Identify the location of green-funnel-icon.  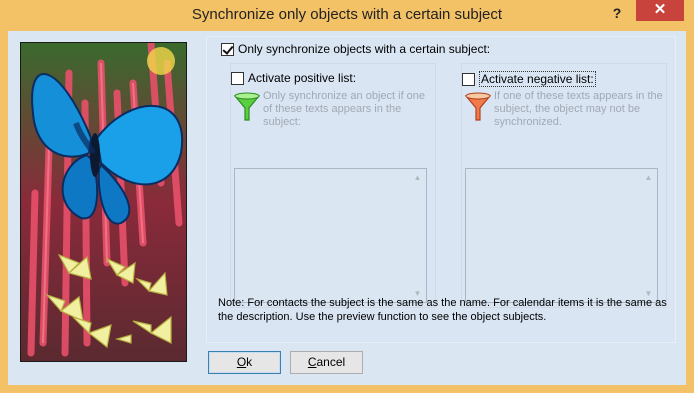
(247, 106).